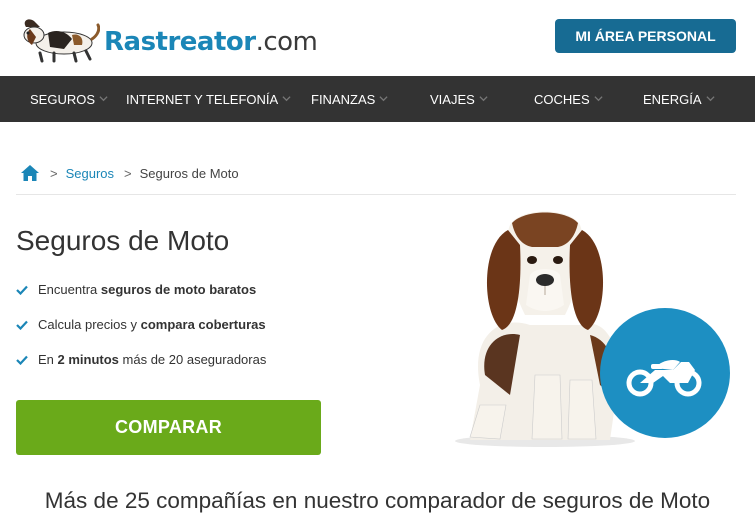 This screenshot has height=527, width=755. Describe the element at coordinates (147, 289) in the screenshot. I see `feature-text: Encuentra seguros de moto baratos` at that location.